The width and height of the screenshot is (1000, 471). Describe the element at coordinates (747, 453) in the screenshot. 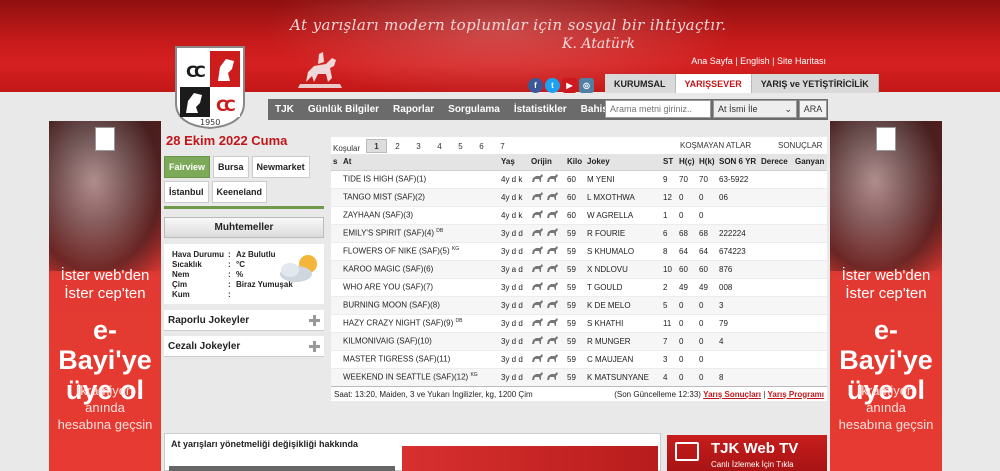

I see `web-tv-banner: TJK Web TV Canlı İzlemek İçin Tıkla` at that location.